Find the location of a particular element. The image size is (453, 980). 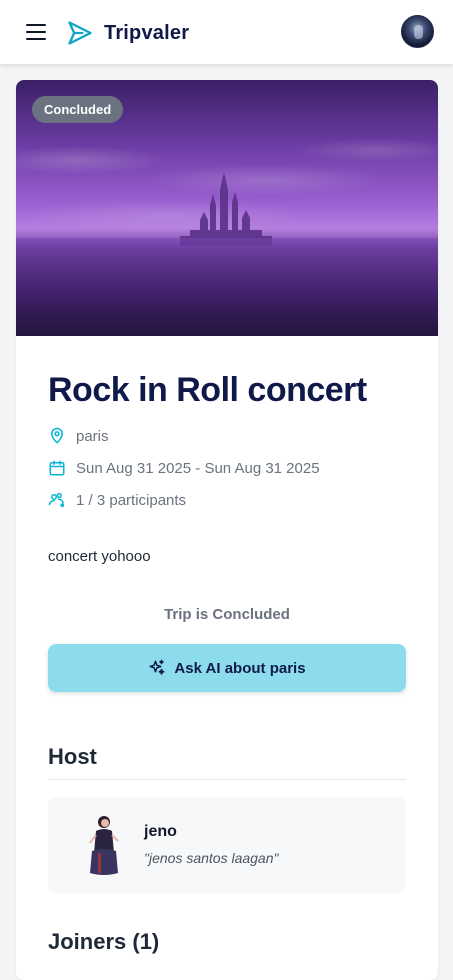

map-pin-icon is located at coordinates (57, 435).